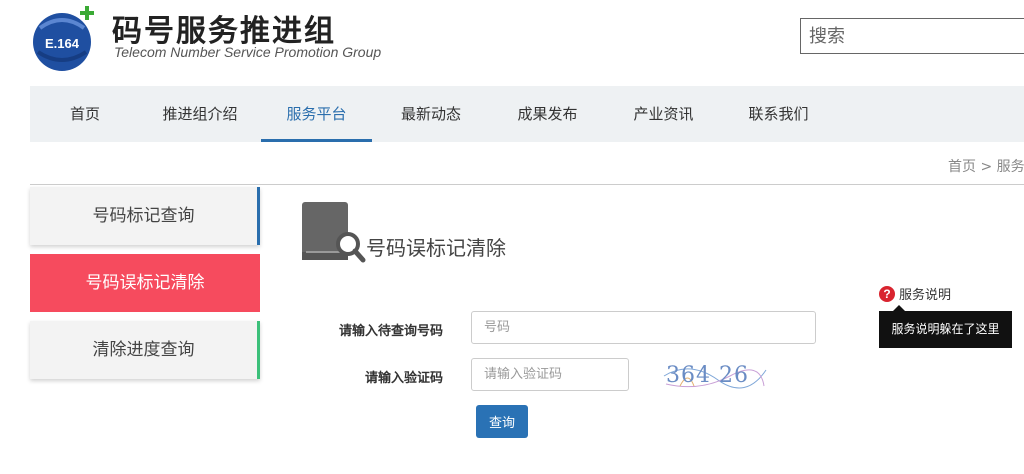 The width and height of the screenshot is (1024, 474). Describe the element at coordinates (502, 421) in the screenshot. I see `query-button: 查询` at that location.